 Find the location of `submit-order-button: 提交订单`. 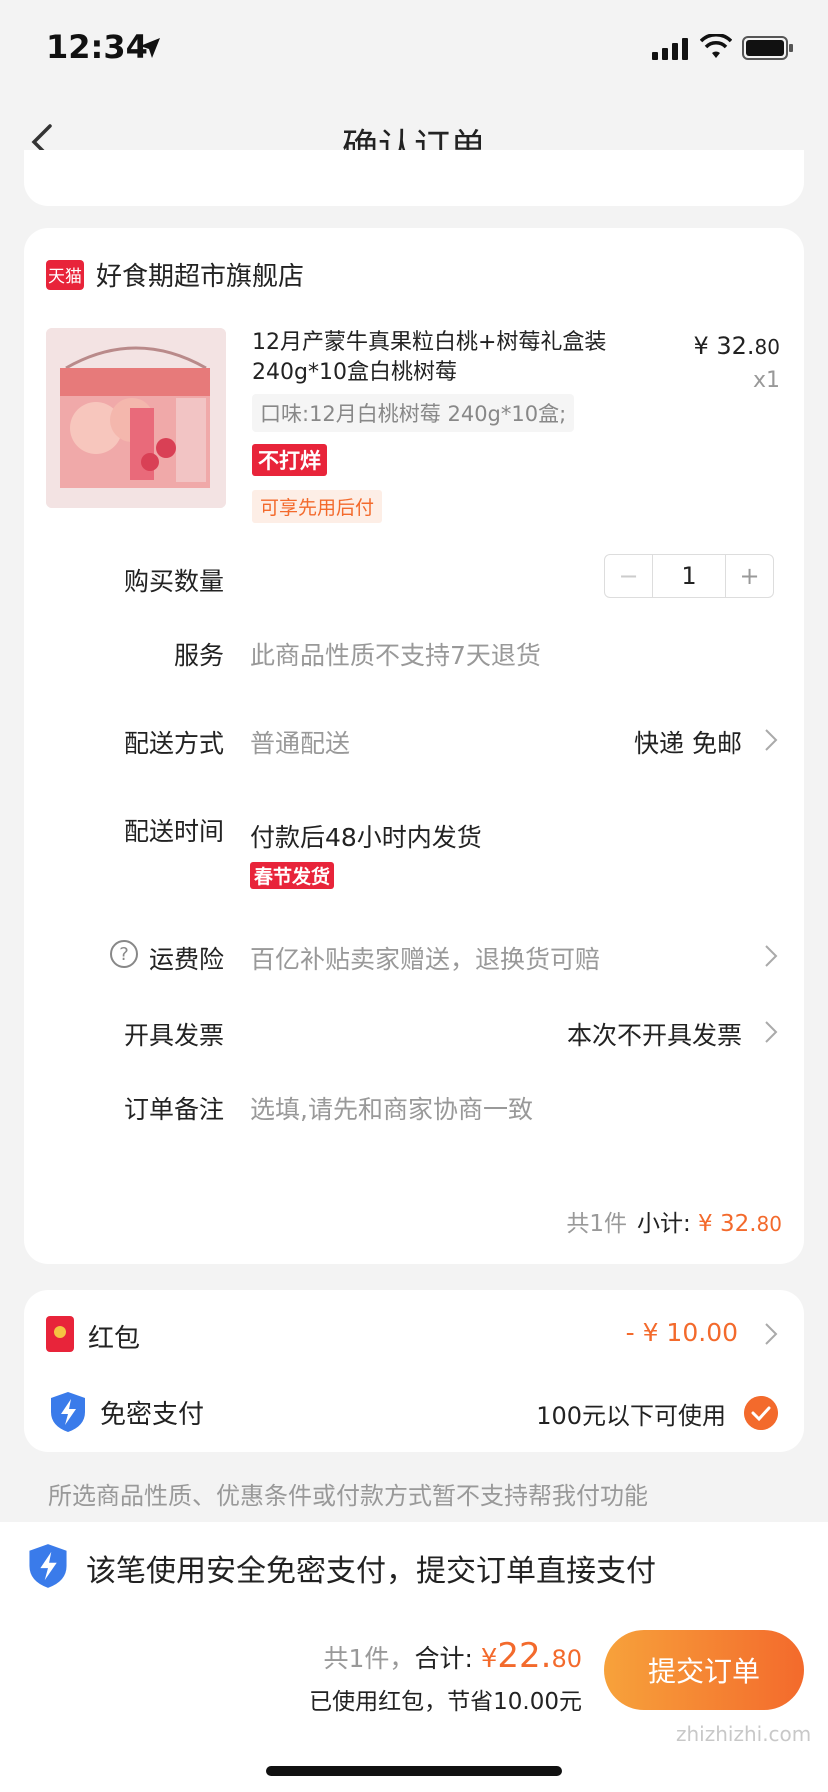

submit-order-button: 提交订单 is located at coordinates (704, 1670).